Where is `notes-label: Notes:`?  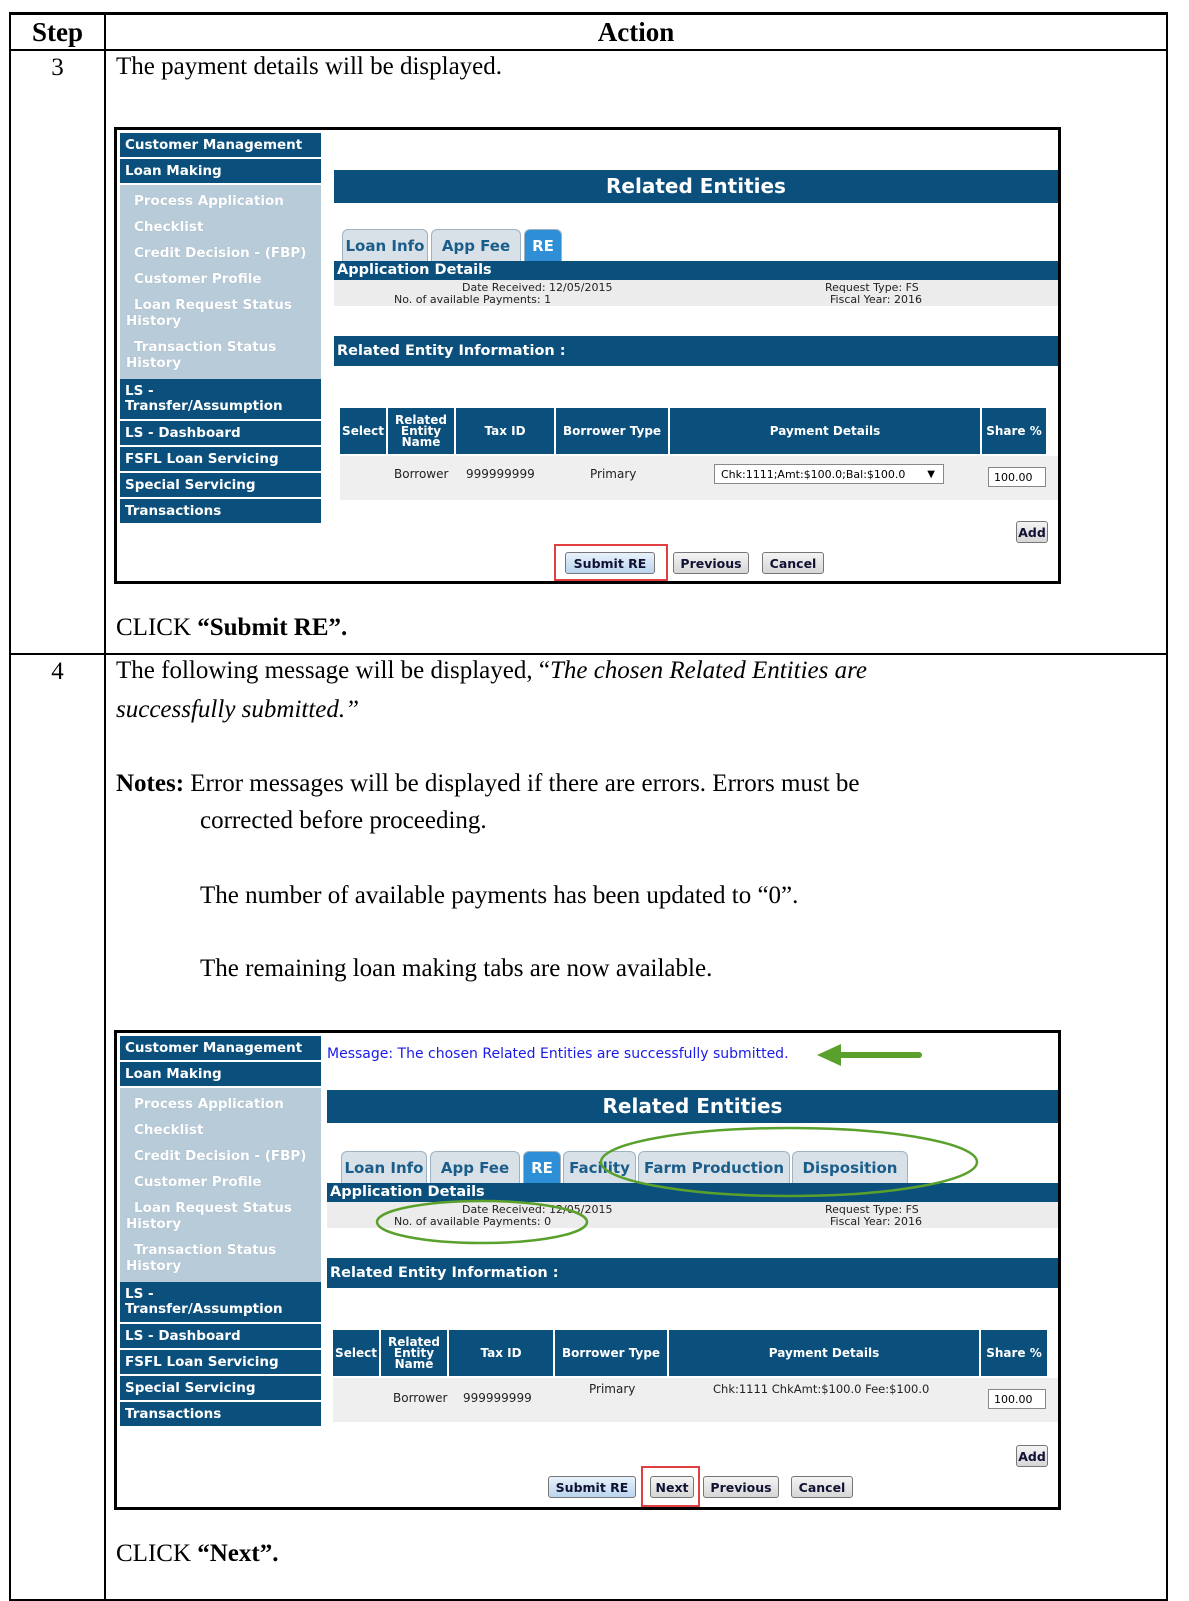
notes-label: Notes: is located at coordinates (150, 783).